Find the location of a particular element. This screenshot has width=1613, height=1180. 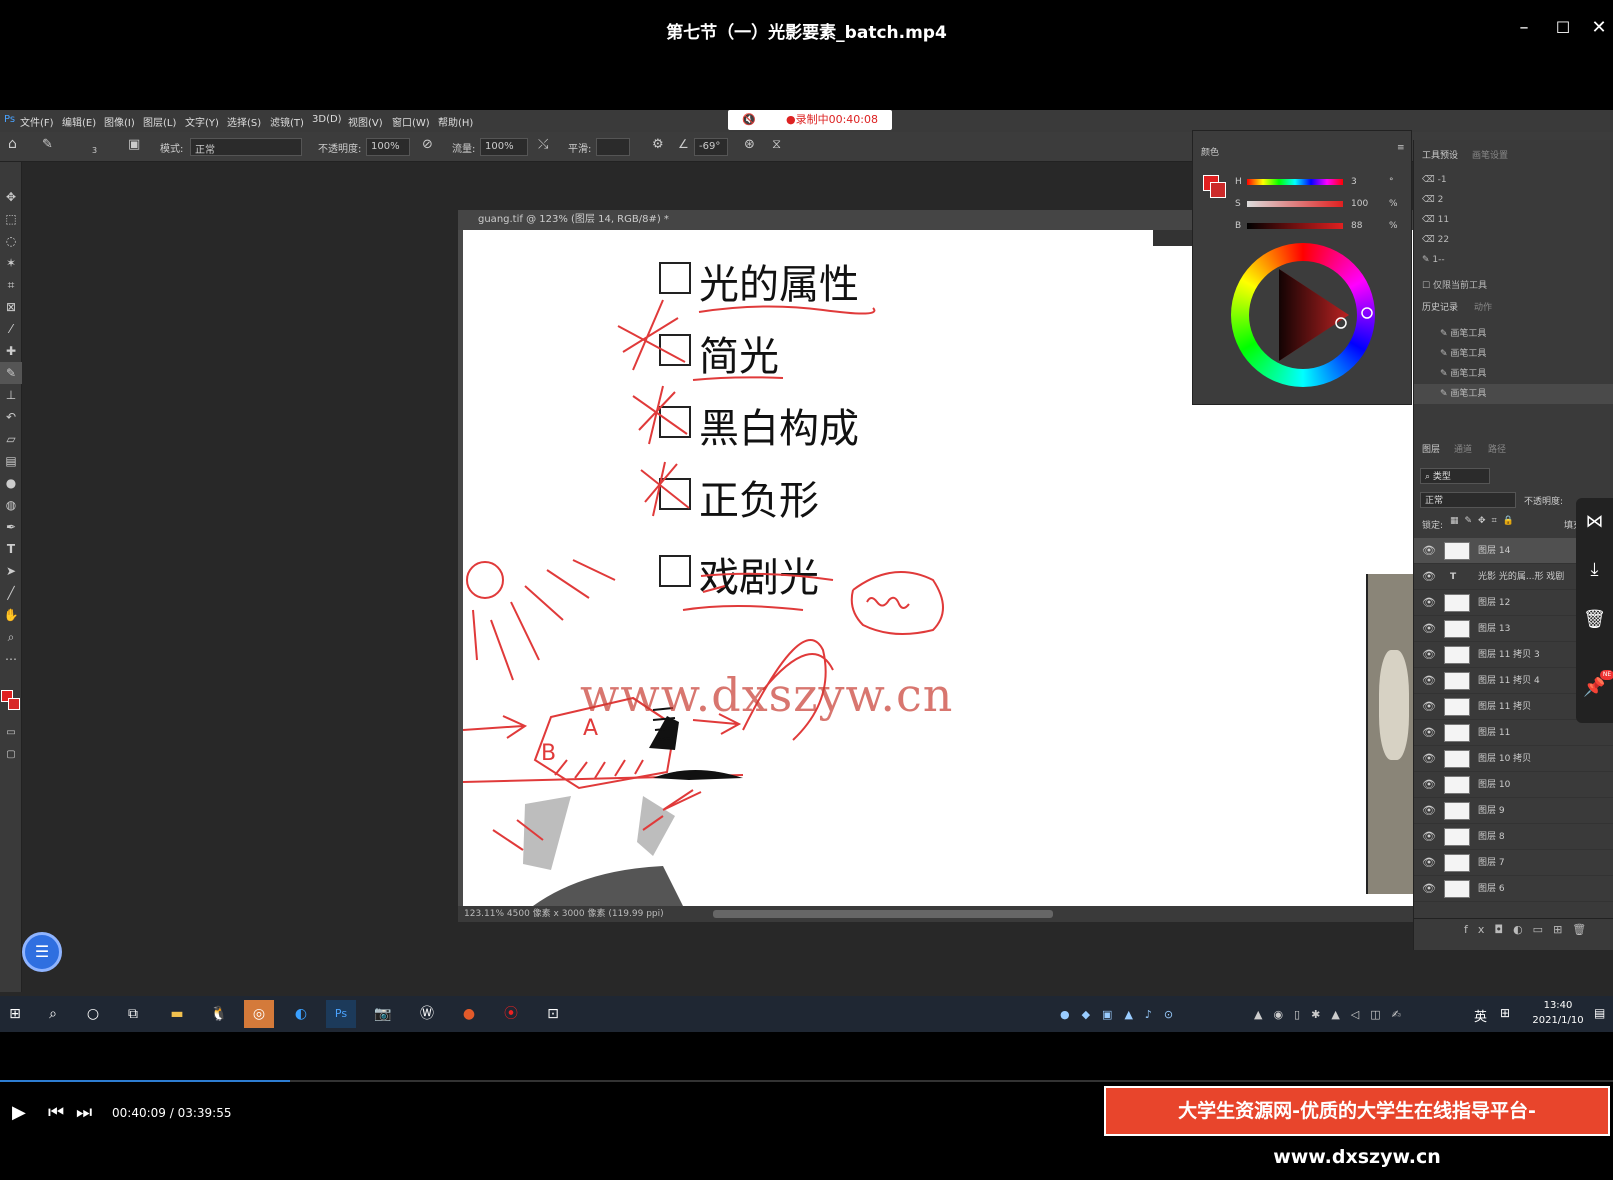

play-icon: ▶ is located at coordinates (19, 1112).